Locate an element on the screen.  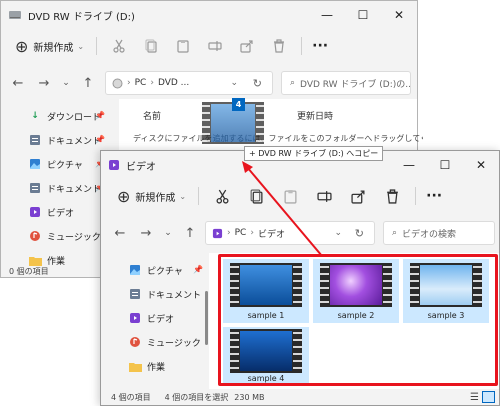
drag-count-badge: 4 is located at coordinates (238, 104).